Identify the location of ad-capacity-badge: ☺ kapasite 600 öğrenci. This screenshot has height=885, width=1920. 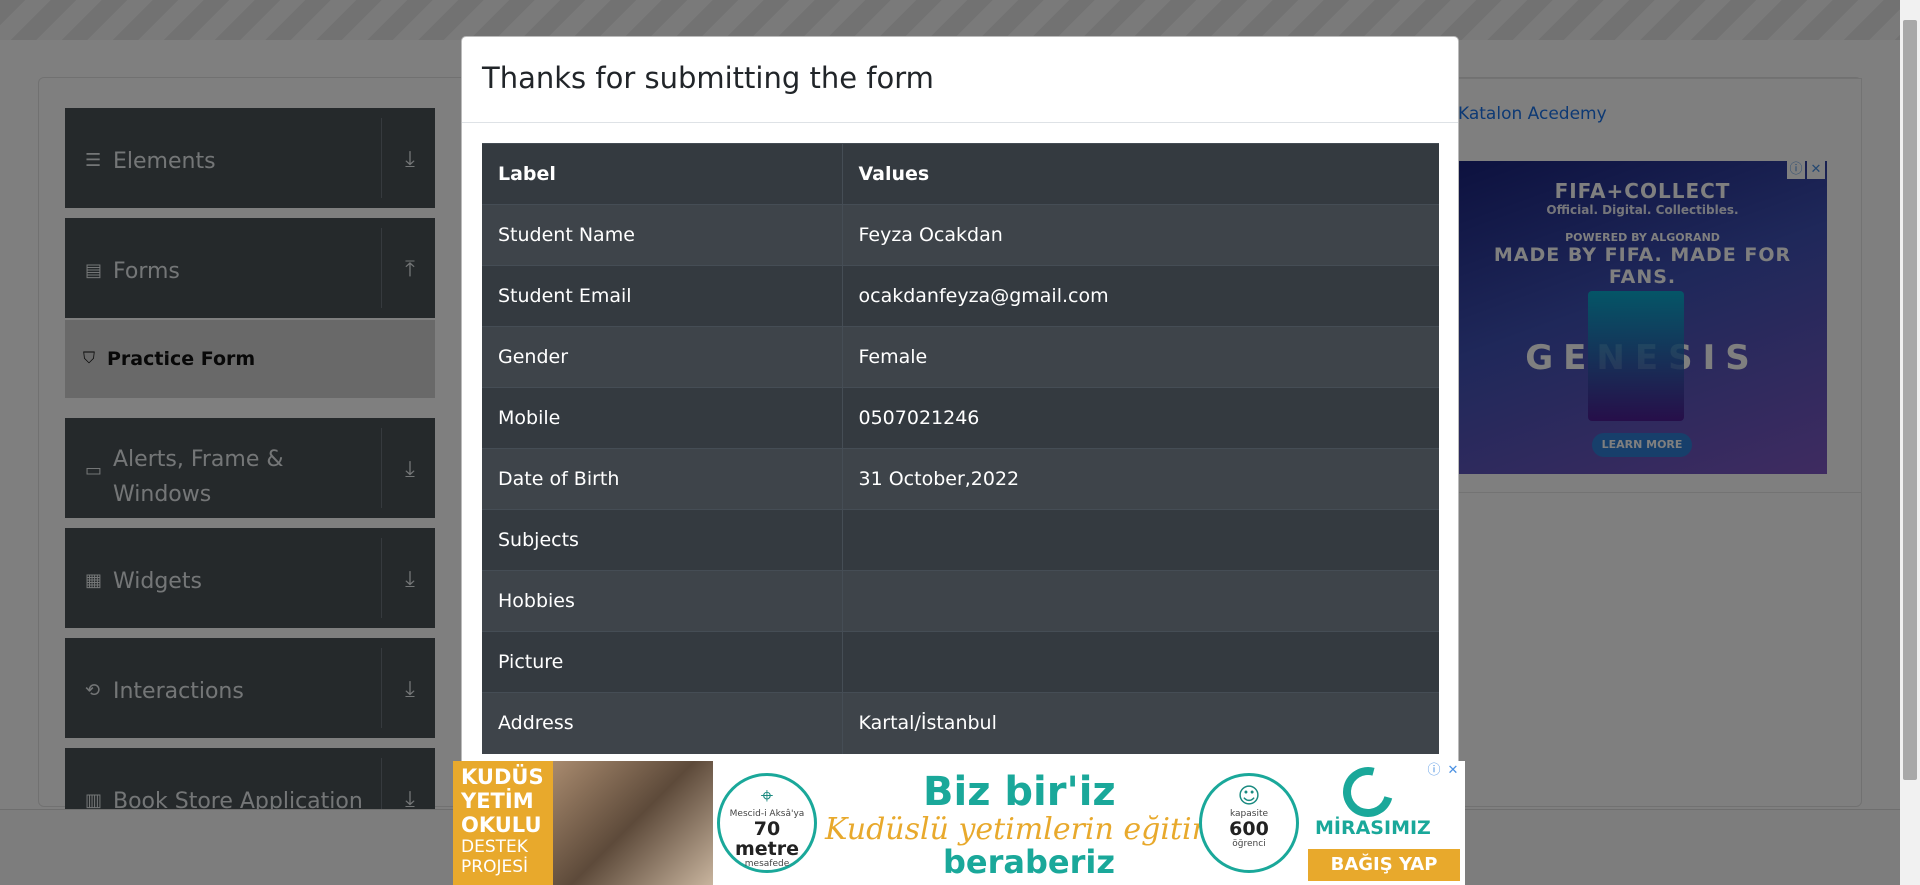
(1249, 823).